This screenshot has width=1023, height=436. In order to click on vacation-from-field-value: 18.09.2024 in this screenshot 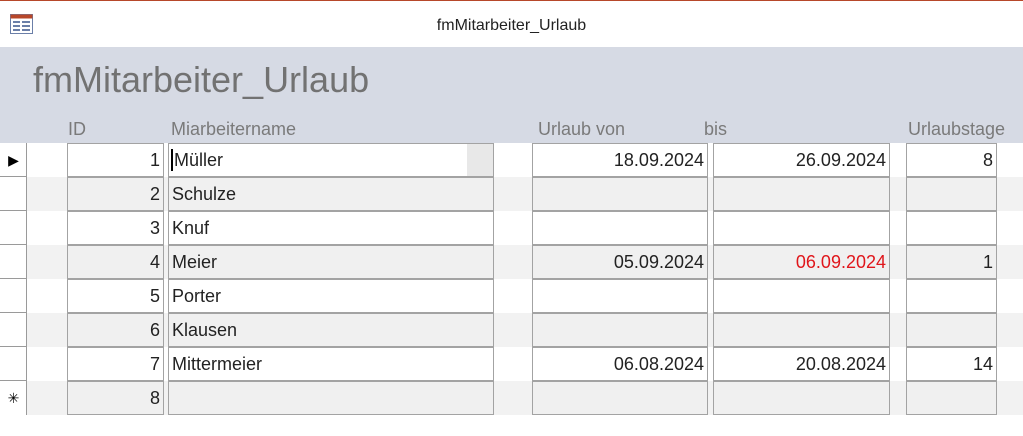, I will do `click(658, 160)`.